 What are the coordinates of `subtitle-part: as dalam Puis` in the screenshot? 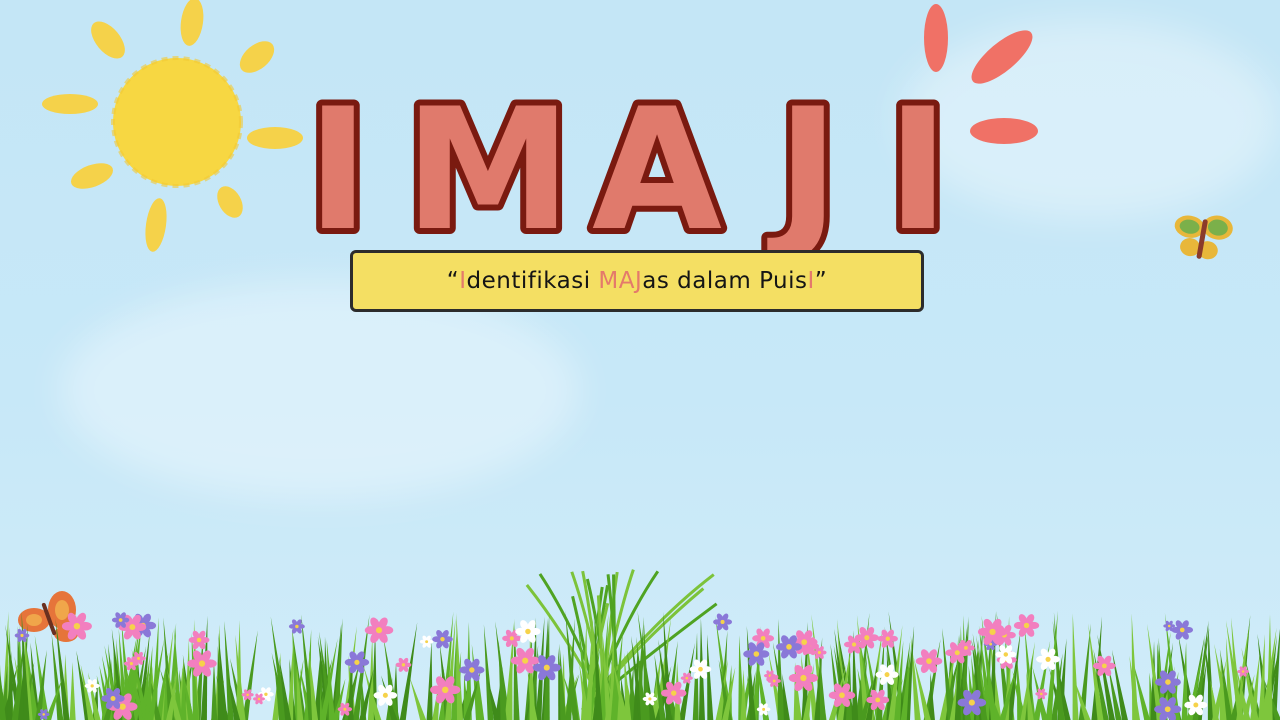 It's located at (725, 281).